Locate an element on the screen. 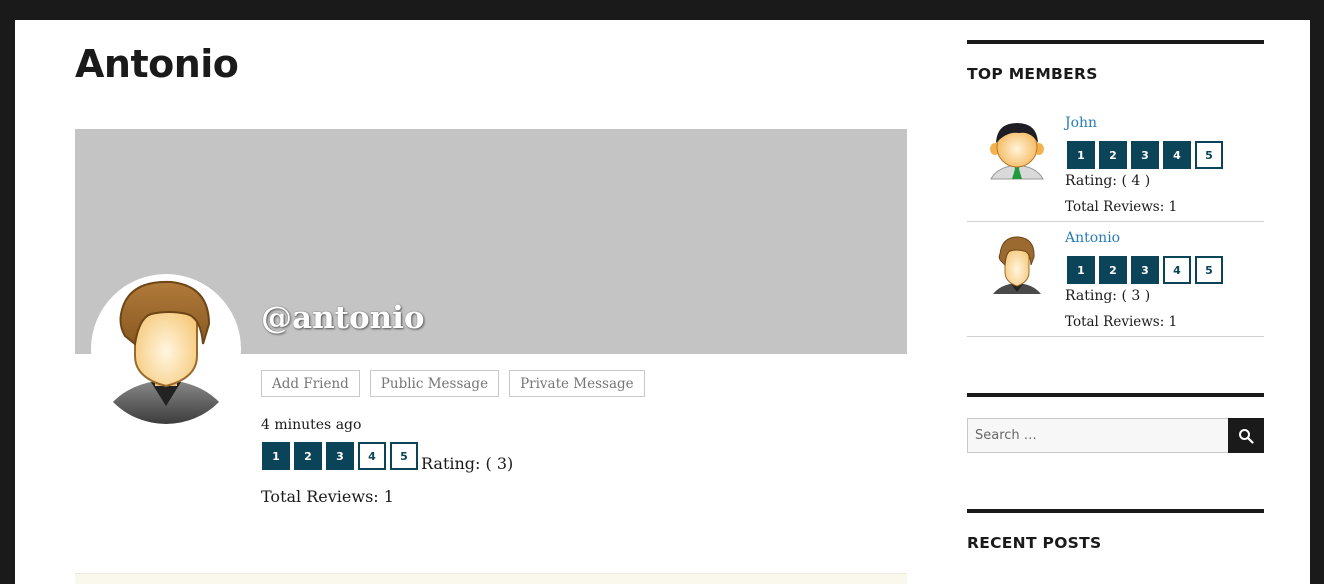 This screenshot has width=1324, height=584. member-name-link: John is located at coordinates (1081, 123).